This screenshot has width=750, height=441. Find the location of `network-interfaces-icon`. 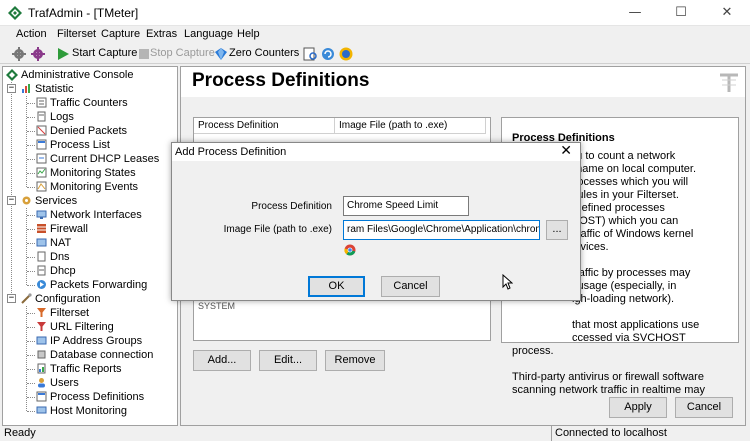

network-interfaces-icon is located at coordinates (41, 214).